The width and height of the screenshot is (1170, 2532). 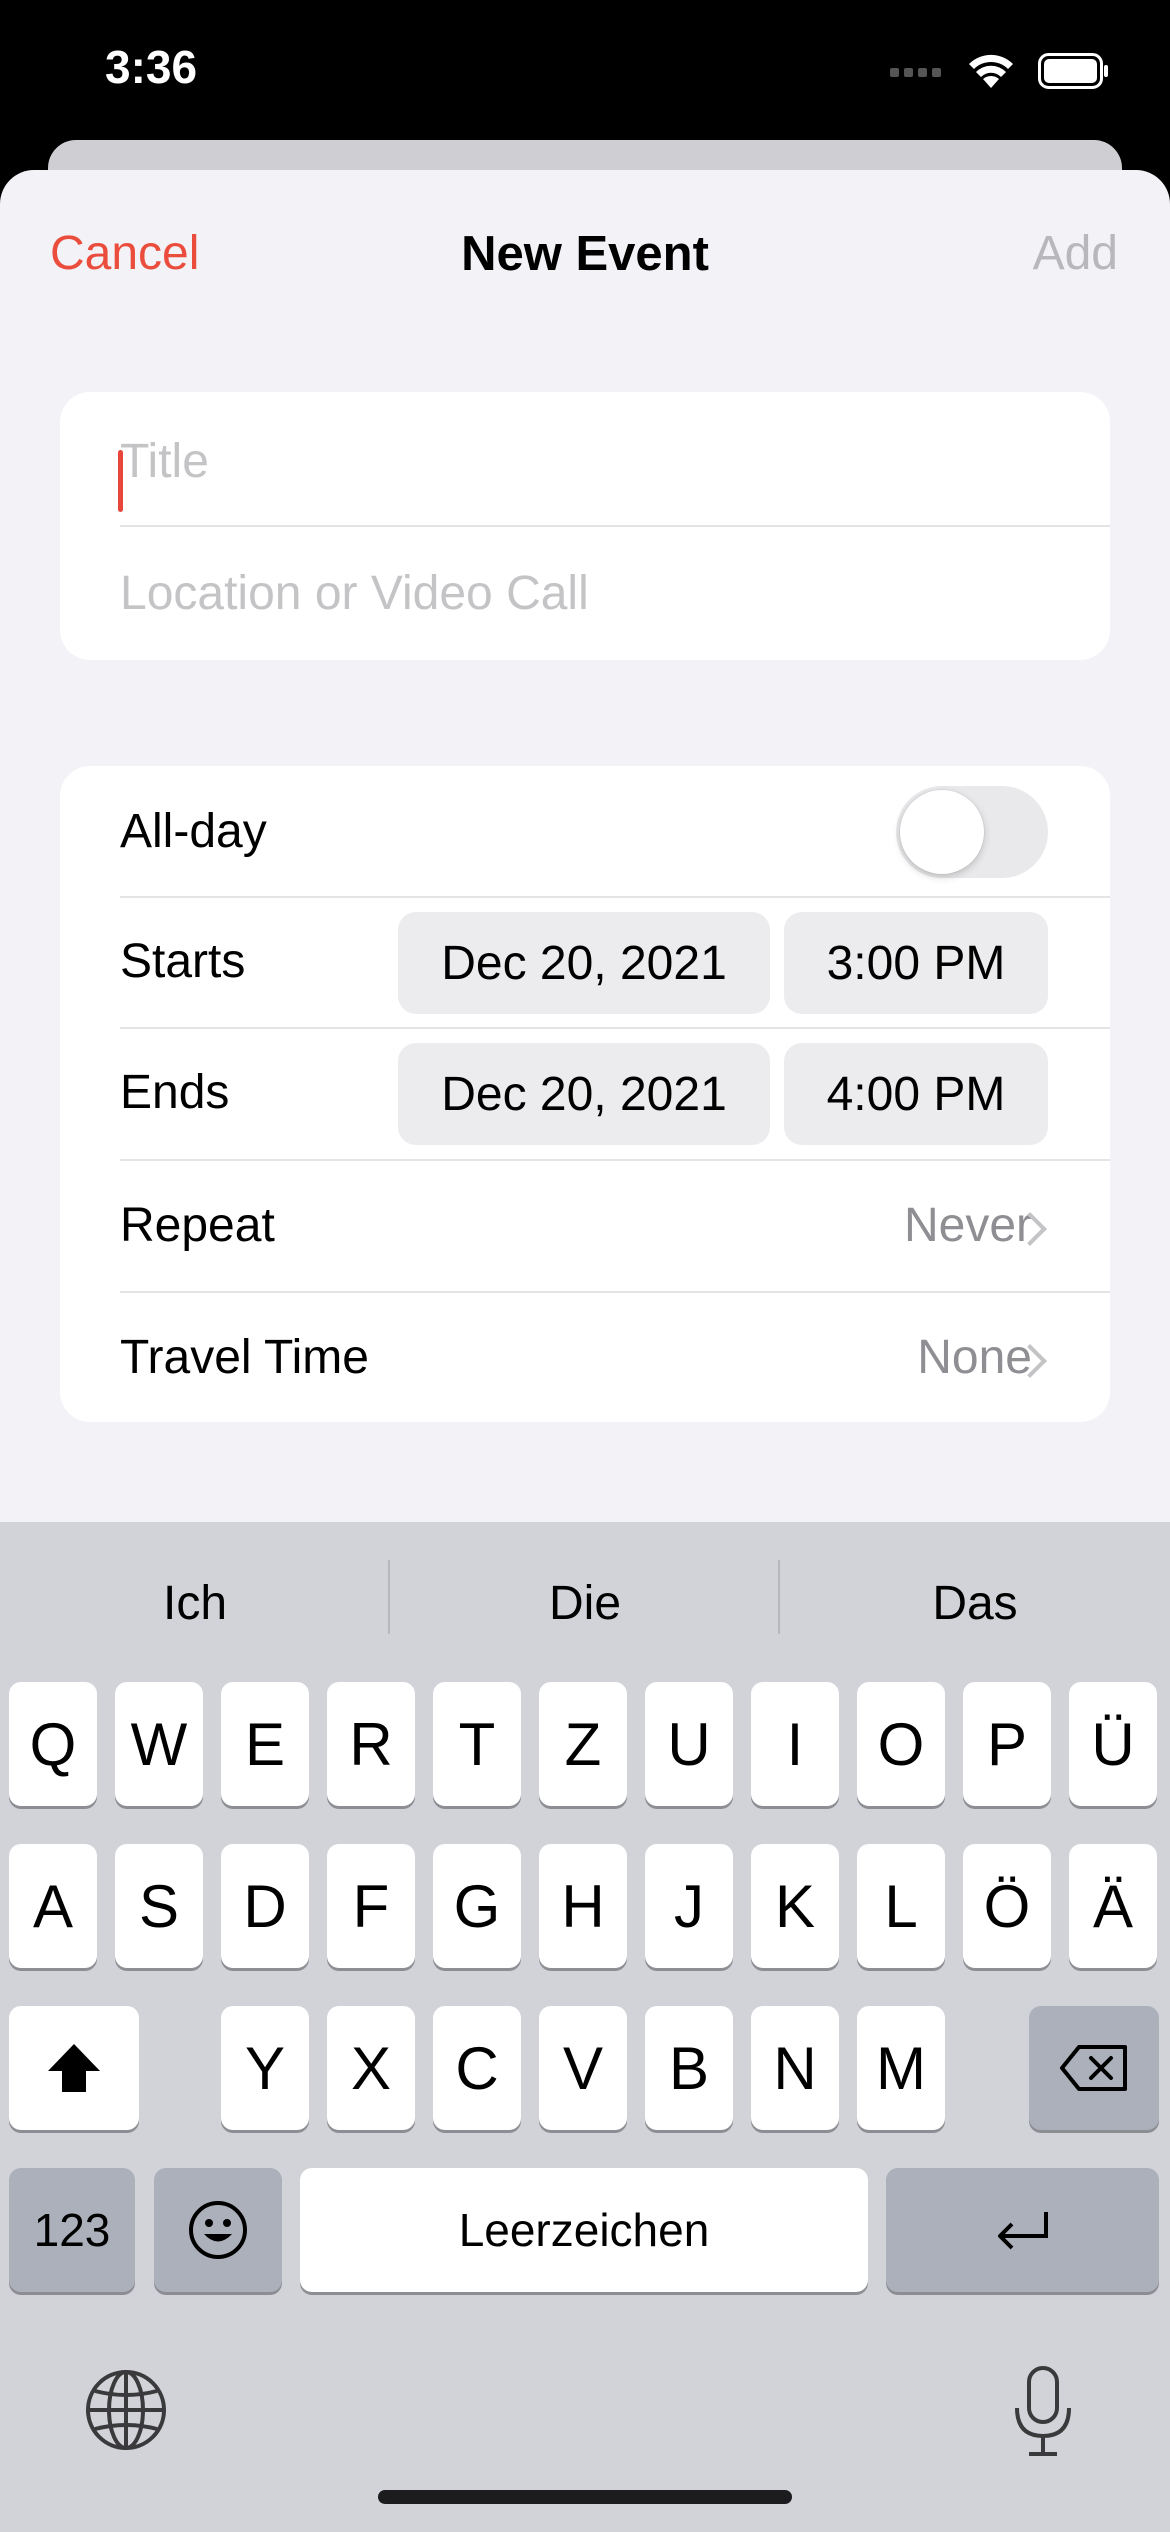 What do you see at coordinates (916, 1094) in the screenshot?
I see `ends-time-button: 4:00 PM` at bounding box center [916, 1094].